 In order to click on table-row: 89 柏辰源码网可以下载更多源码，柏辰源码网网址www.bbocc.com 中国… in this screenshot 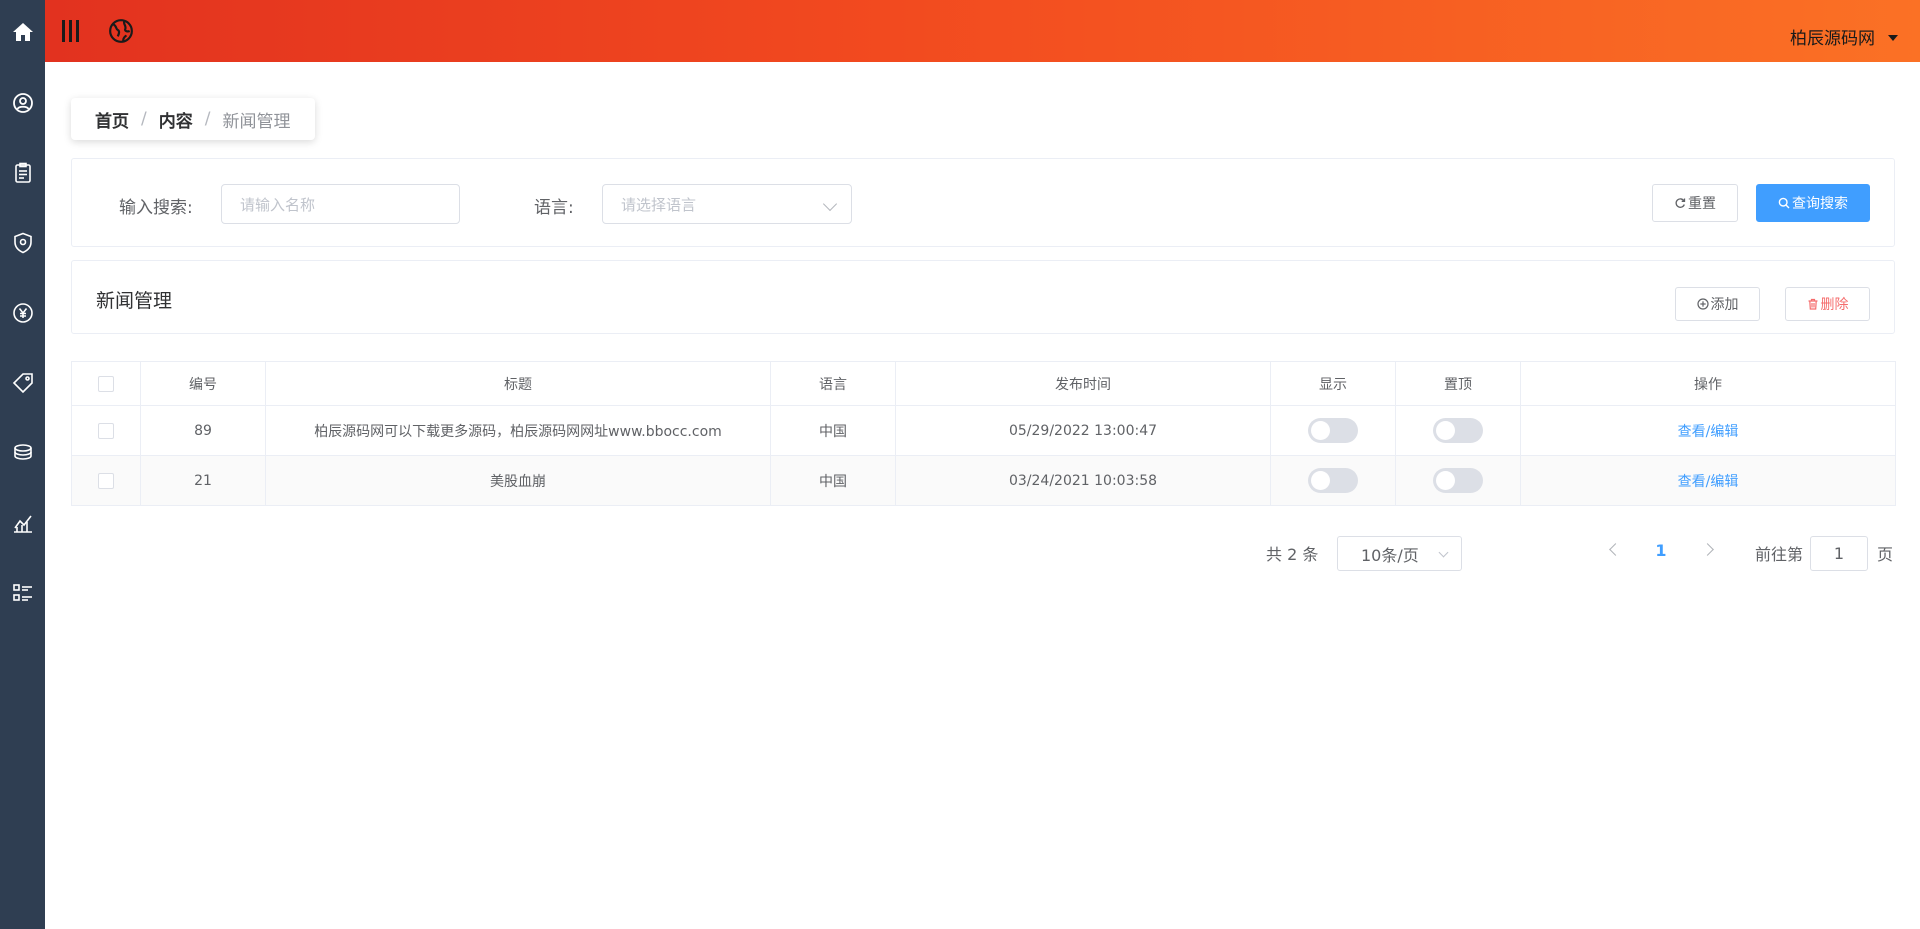, I will do `click(983, 430)`.